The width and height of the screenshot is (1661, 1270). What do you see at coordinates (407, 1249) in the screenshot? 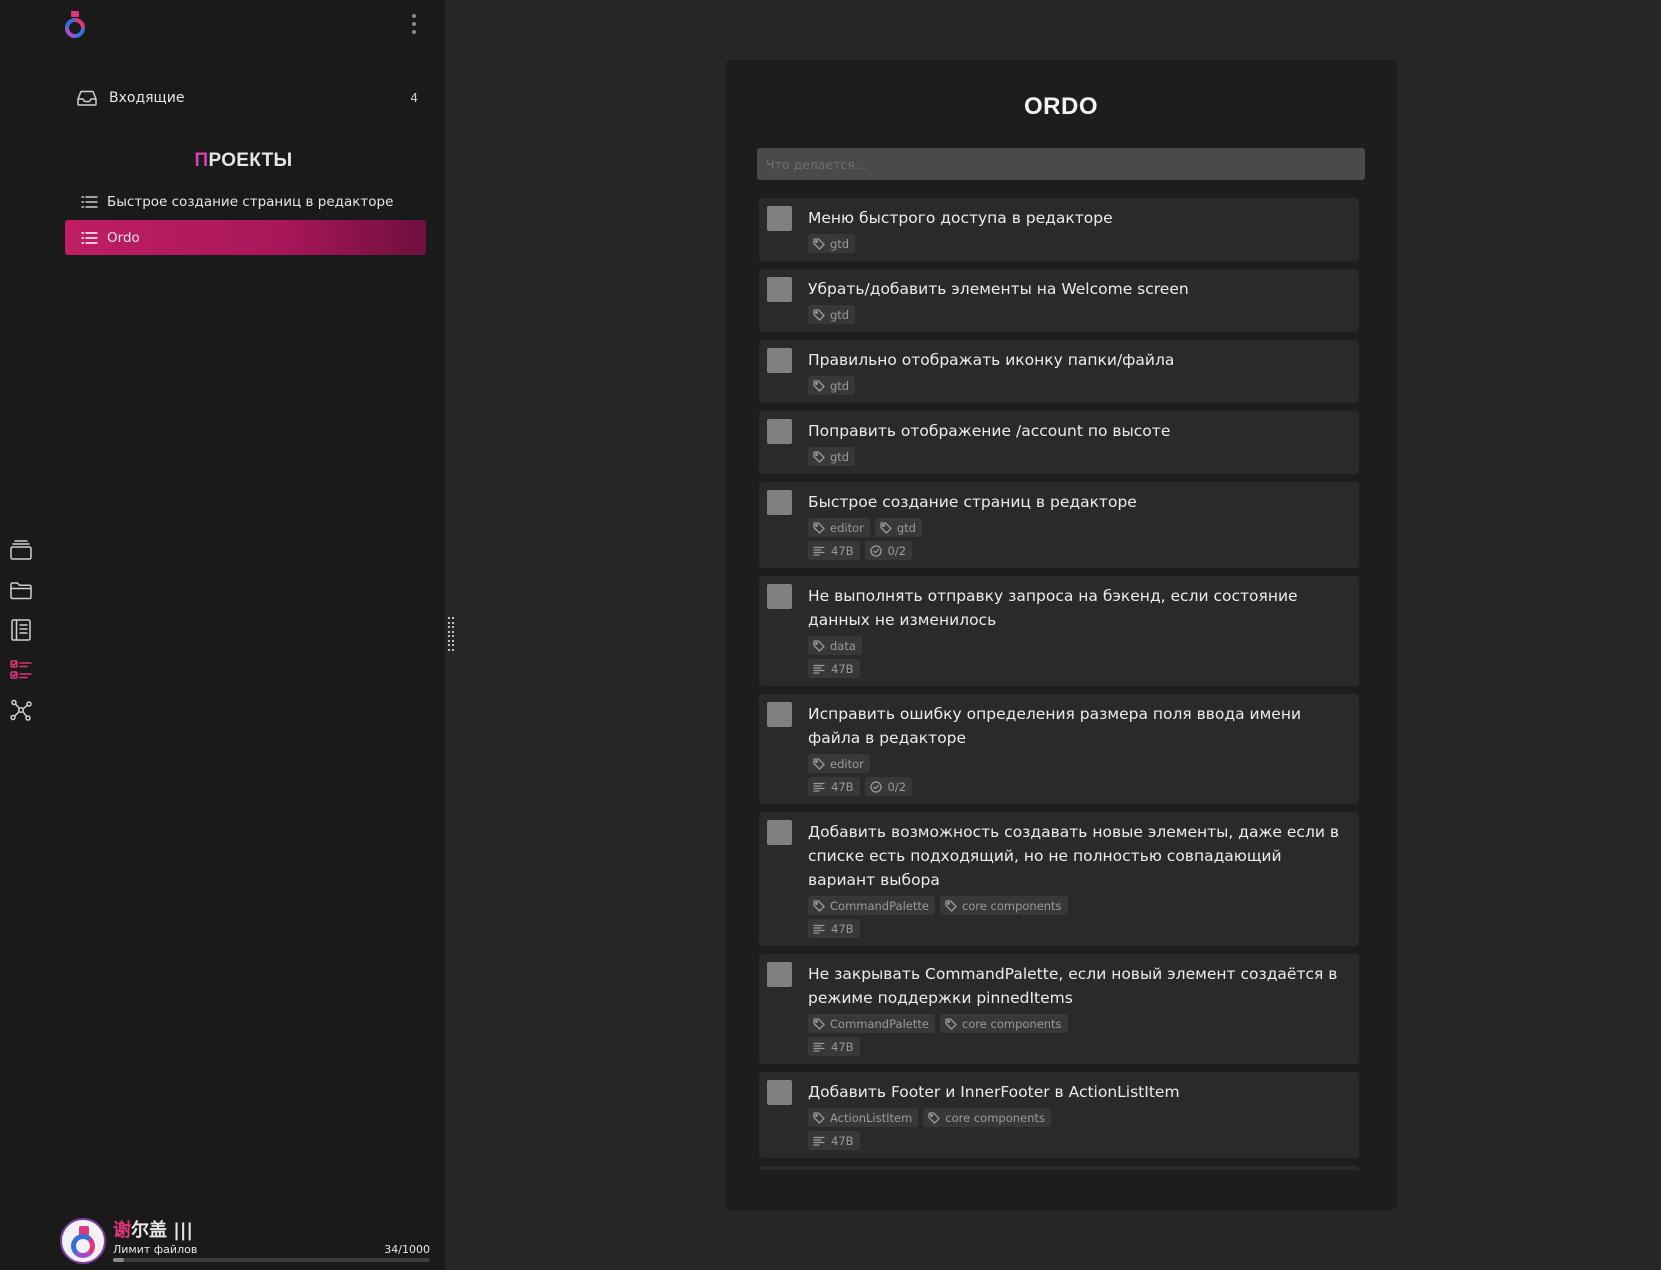
I see `file-limit-count: 34/1000` at bounding box center [407, 1249].